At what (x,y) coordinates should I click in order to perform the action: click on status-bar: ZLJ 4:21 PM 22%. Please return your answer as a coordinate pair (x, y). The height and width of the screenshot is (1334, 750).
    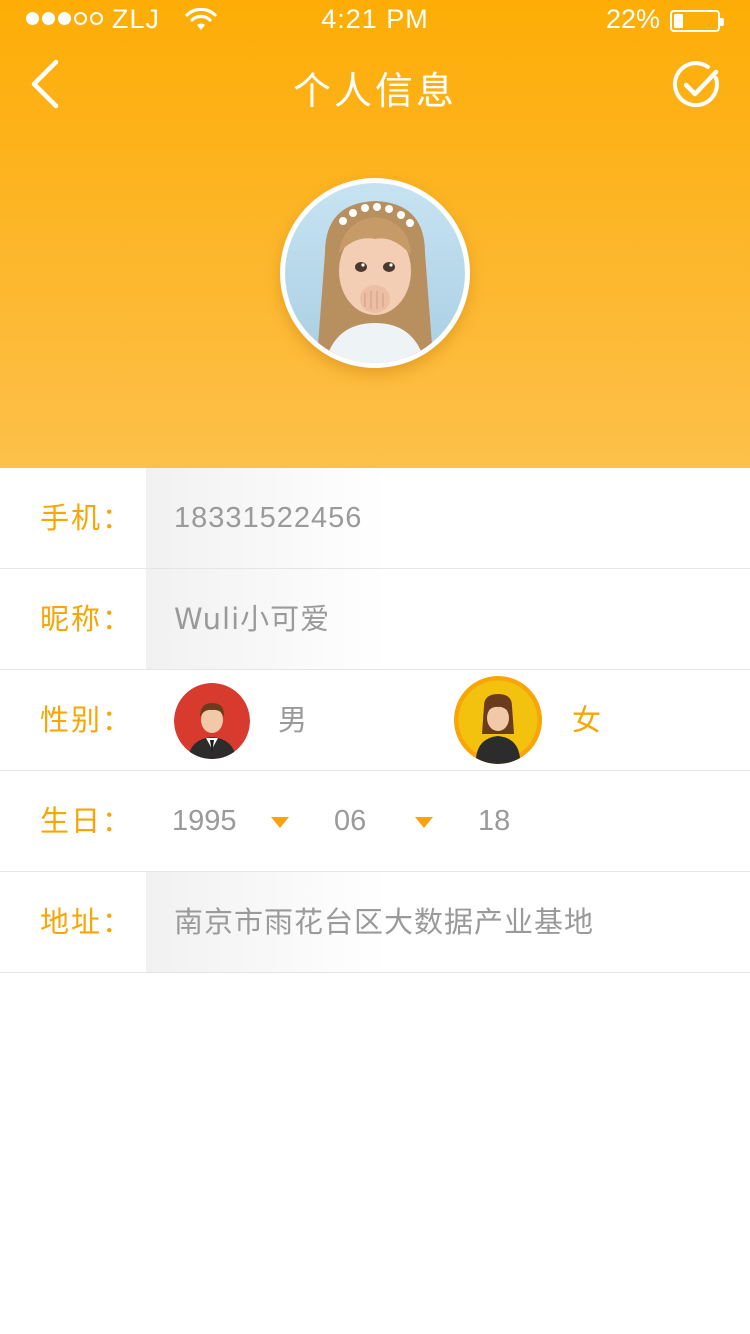
    Looking at the image, I should click on (375, 22).